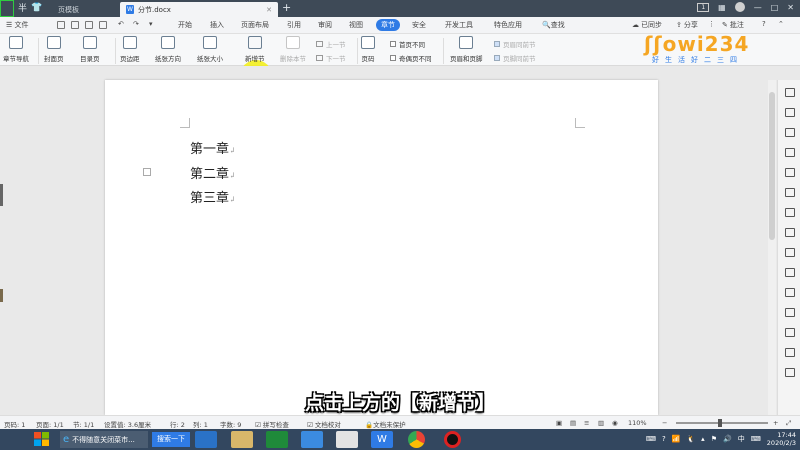 This screenshot has width=800, height=450. Describe the element at coordinates (772, 247) in the screenshot. I see `vertical-scrollbar` at that location.